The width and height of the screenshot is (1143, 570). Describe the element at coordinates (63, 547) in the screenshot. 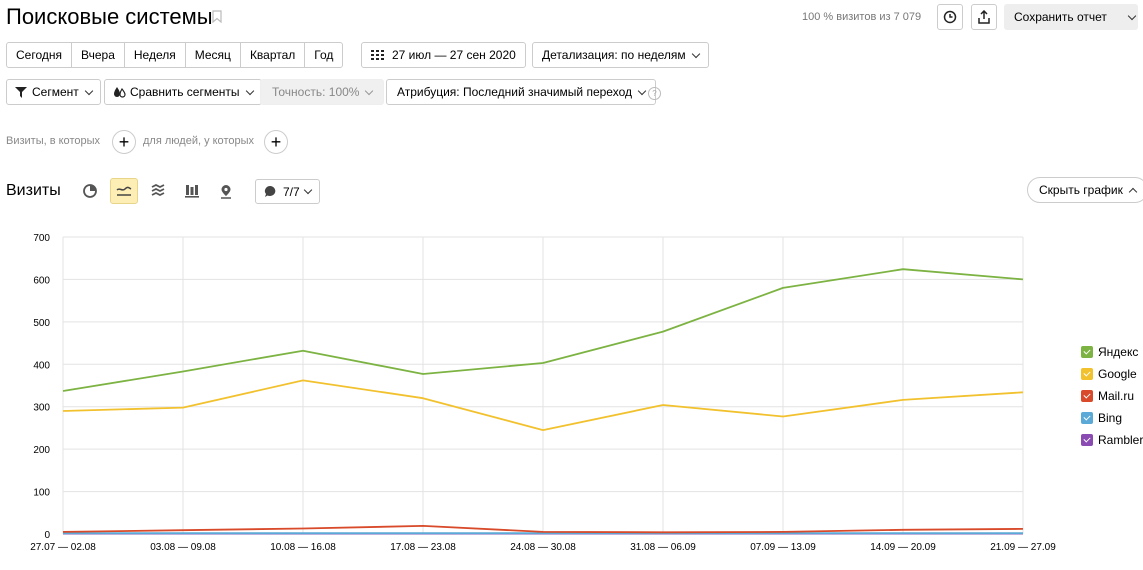

I see `x-tick-label: 27.07 — 02.08` at that location.